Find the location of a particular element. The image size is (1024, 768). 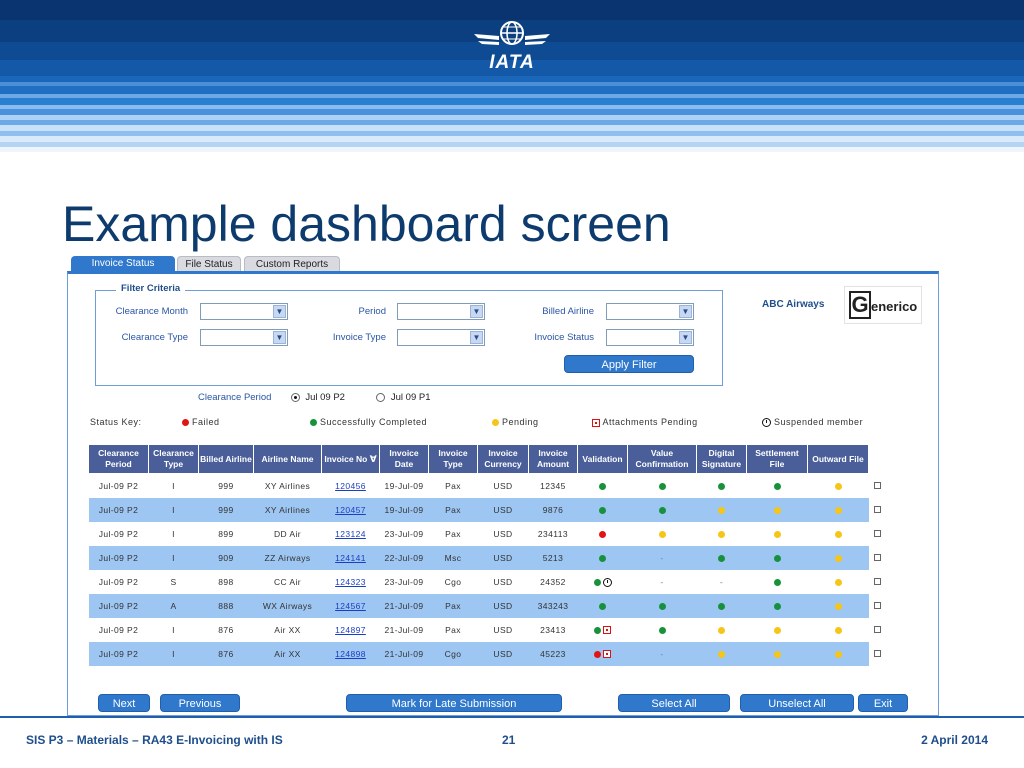

invoice-type-select: ▼ is located at coordinates (441, 337).